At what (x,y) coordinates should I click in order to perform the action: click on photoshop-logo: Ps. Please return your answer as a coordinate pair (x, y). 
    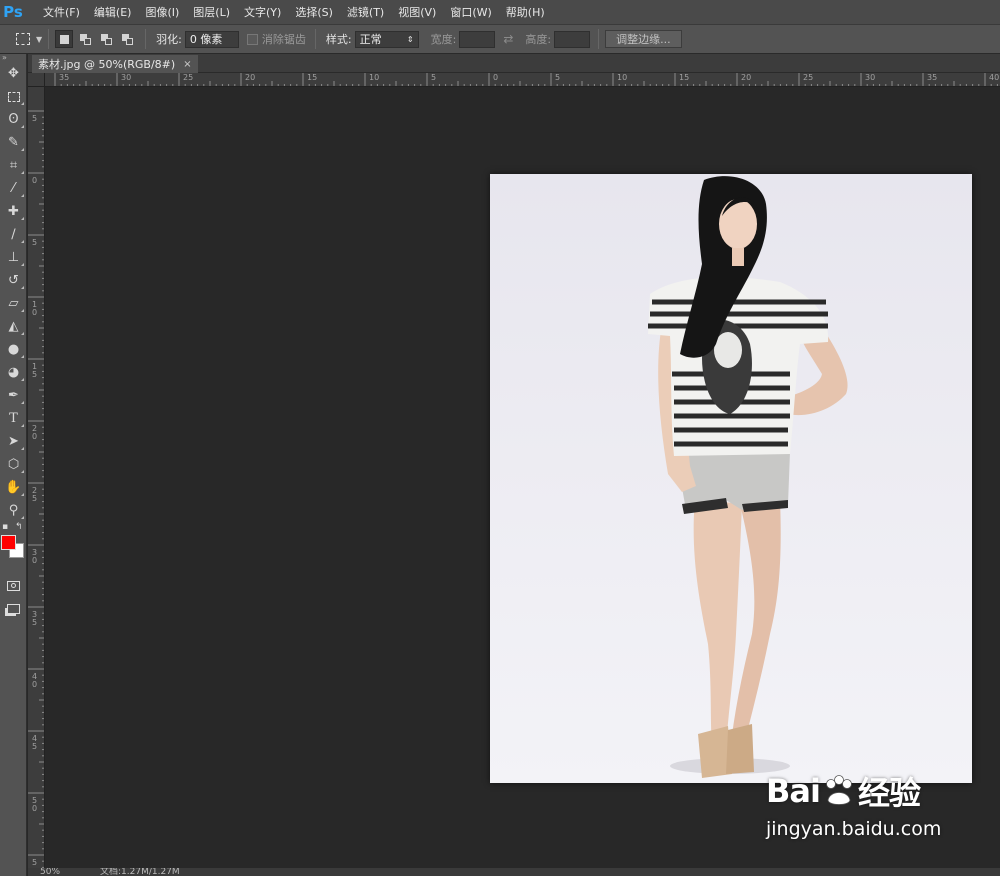
    Looking at the image, I should click on (13, 12).